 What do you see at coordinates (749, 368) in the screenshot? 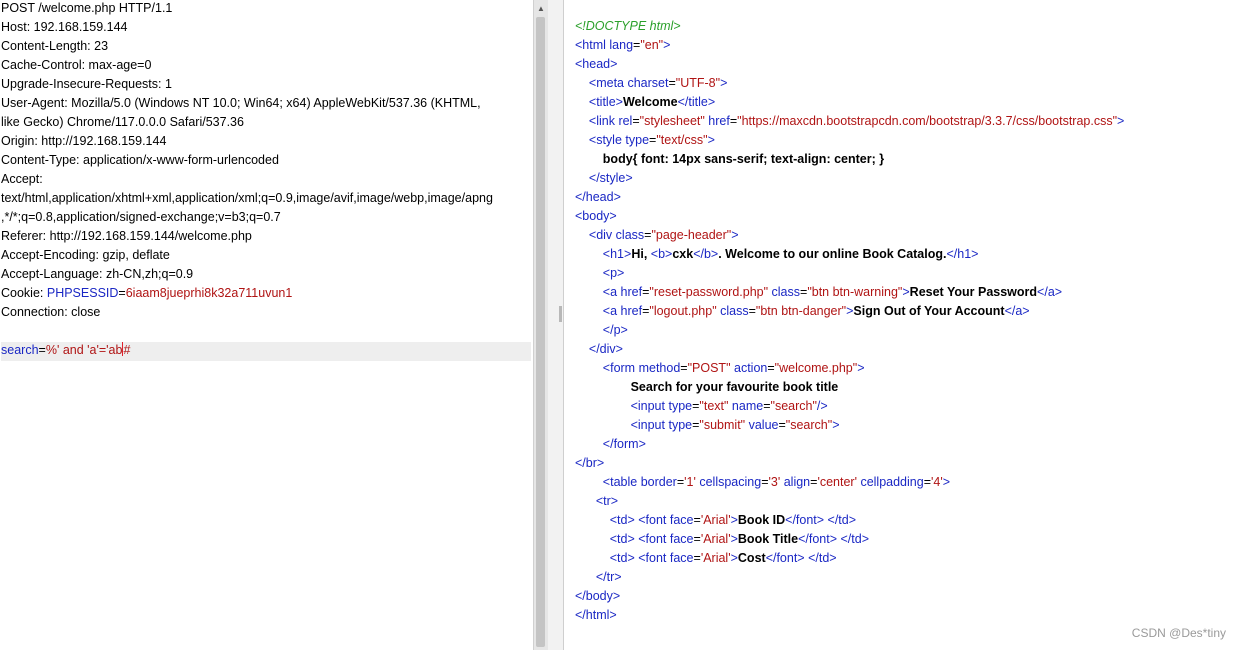
I see `attr: action` at bounding box center [749, 368].